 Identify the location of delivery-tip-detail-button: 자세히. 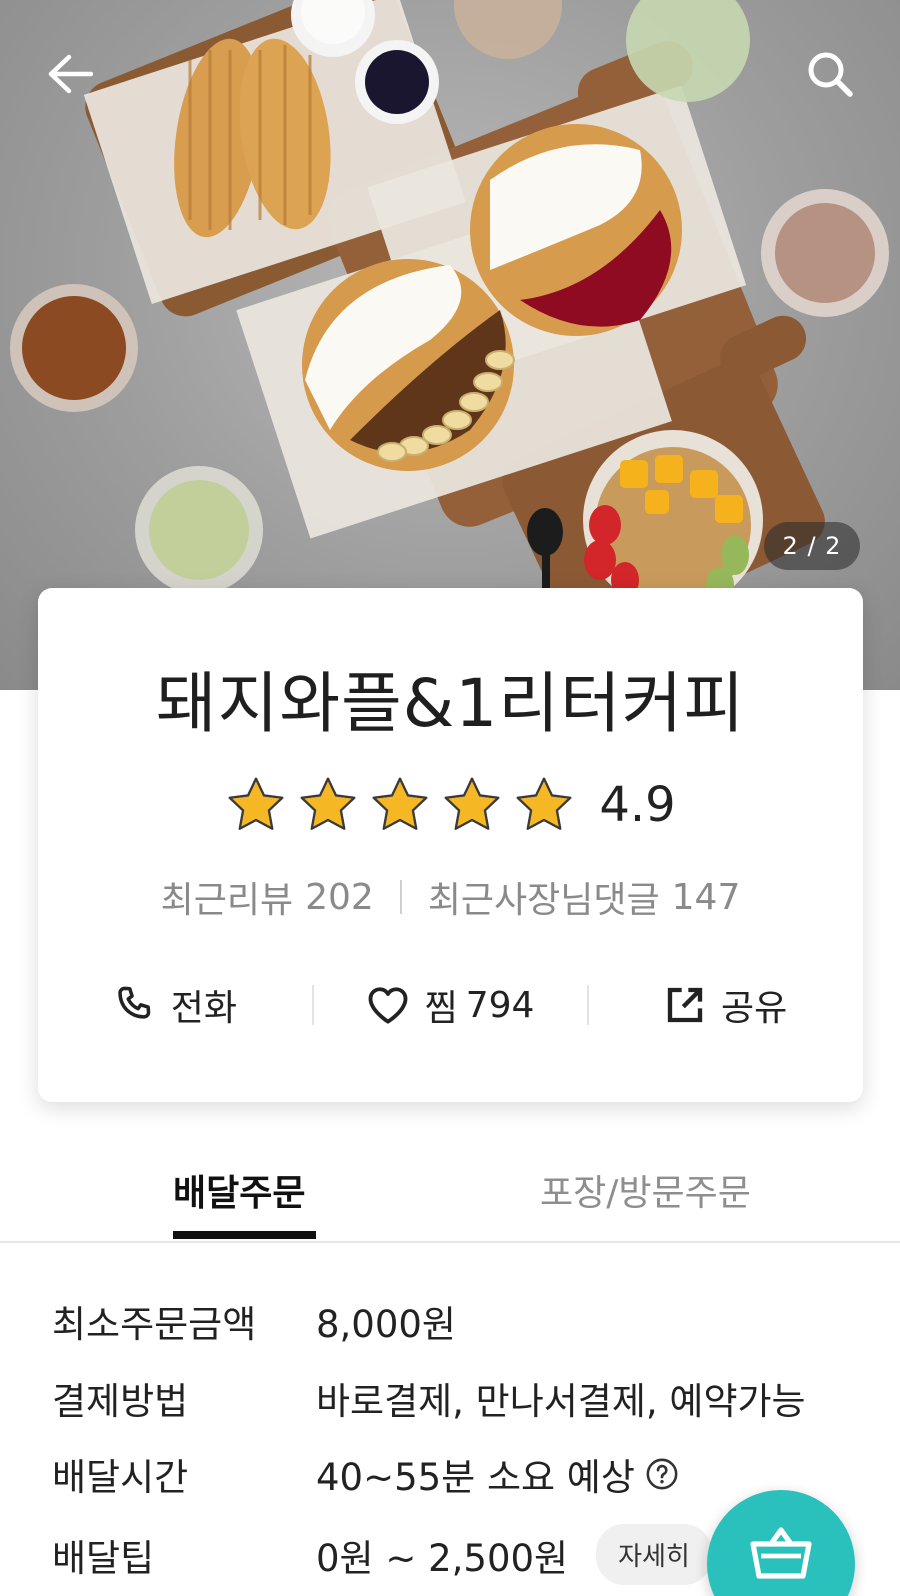
(654, 1554).